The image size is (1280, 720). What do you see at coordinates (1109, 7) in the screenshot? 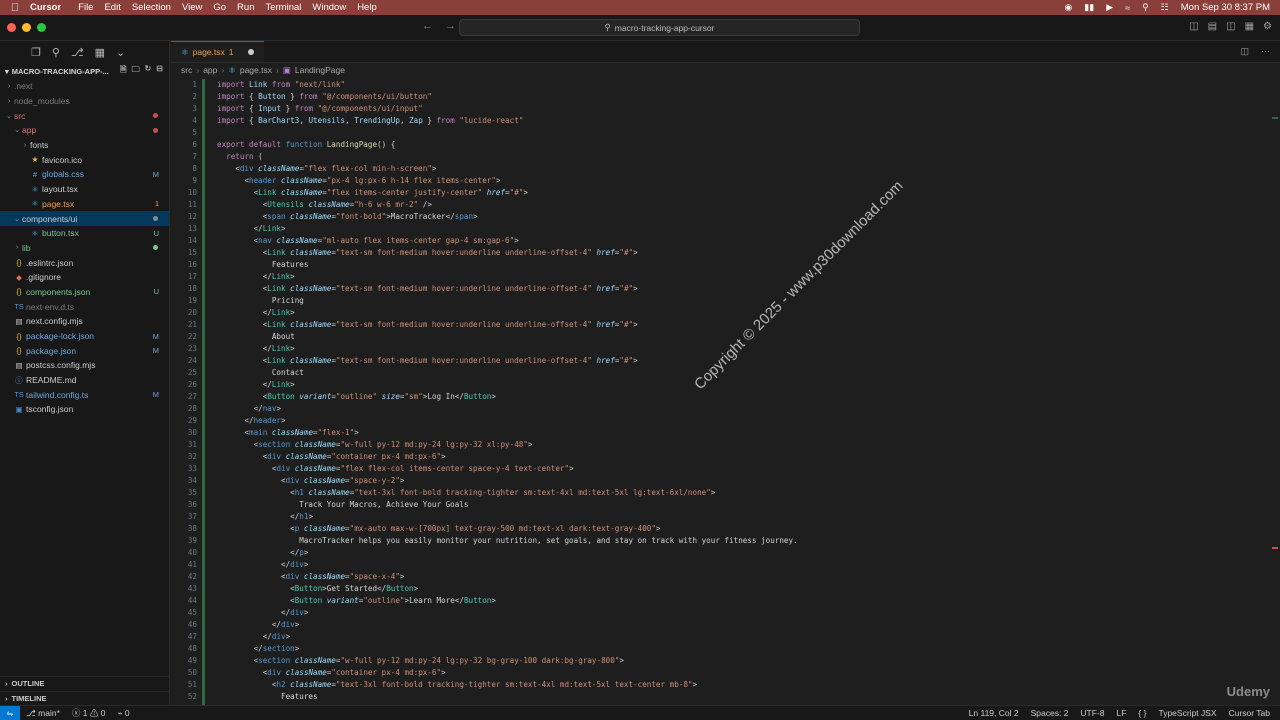
I see `play-icon: ▶` at bounding box center [1109, 7].